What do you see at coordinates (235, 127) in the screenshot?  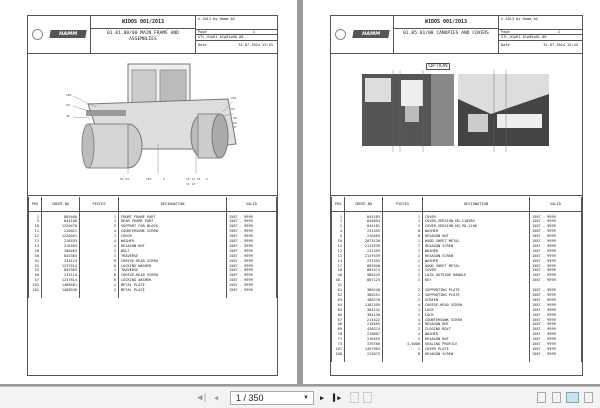 I see `figure-callout: 57` at bounding box center [235, 127].